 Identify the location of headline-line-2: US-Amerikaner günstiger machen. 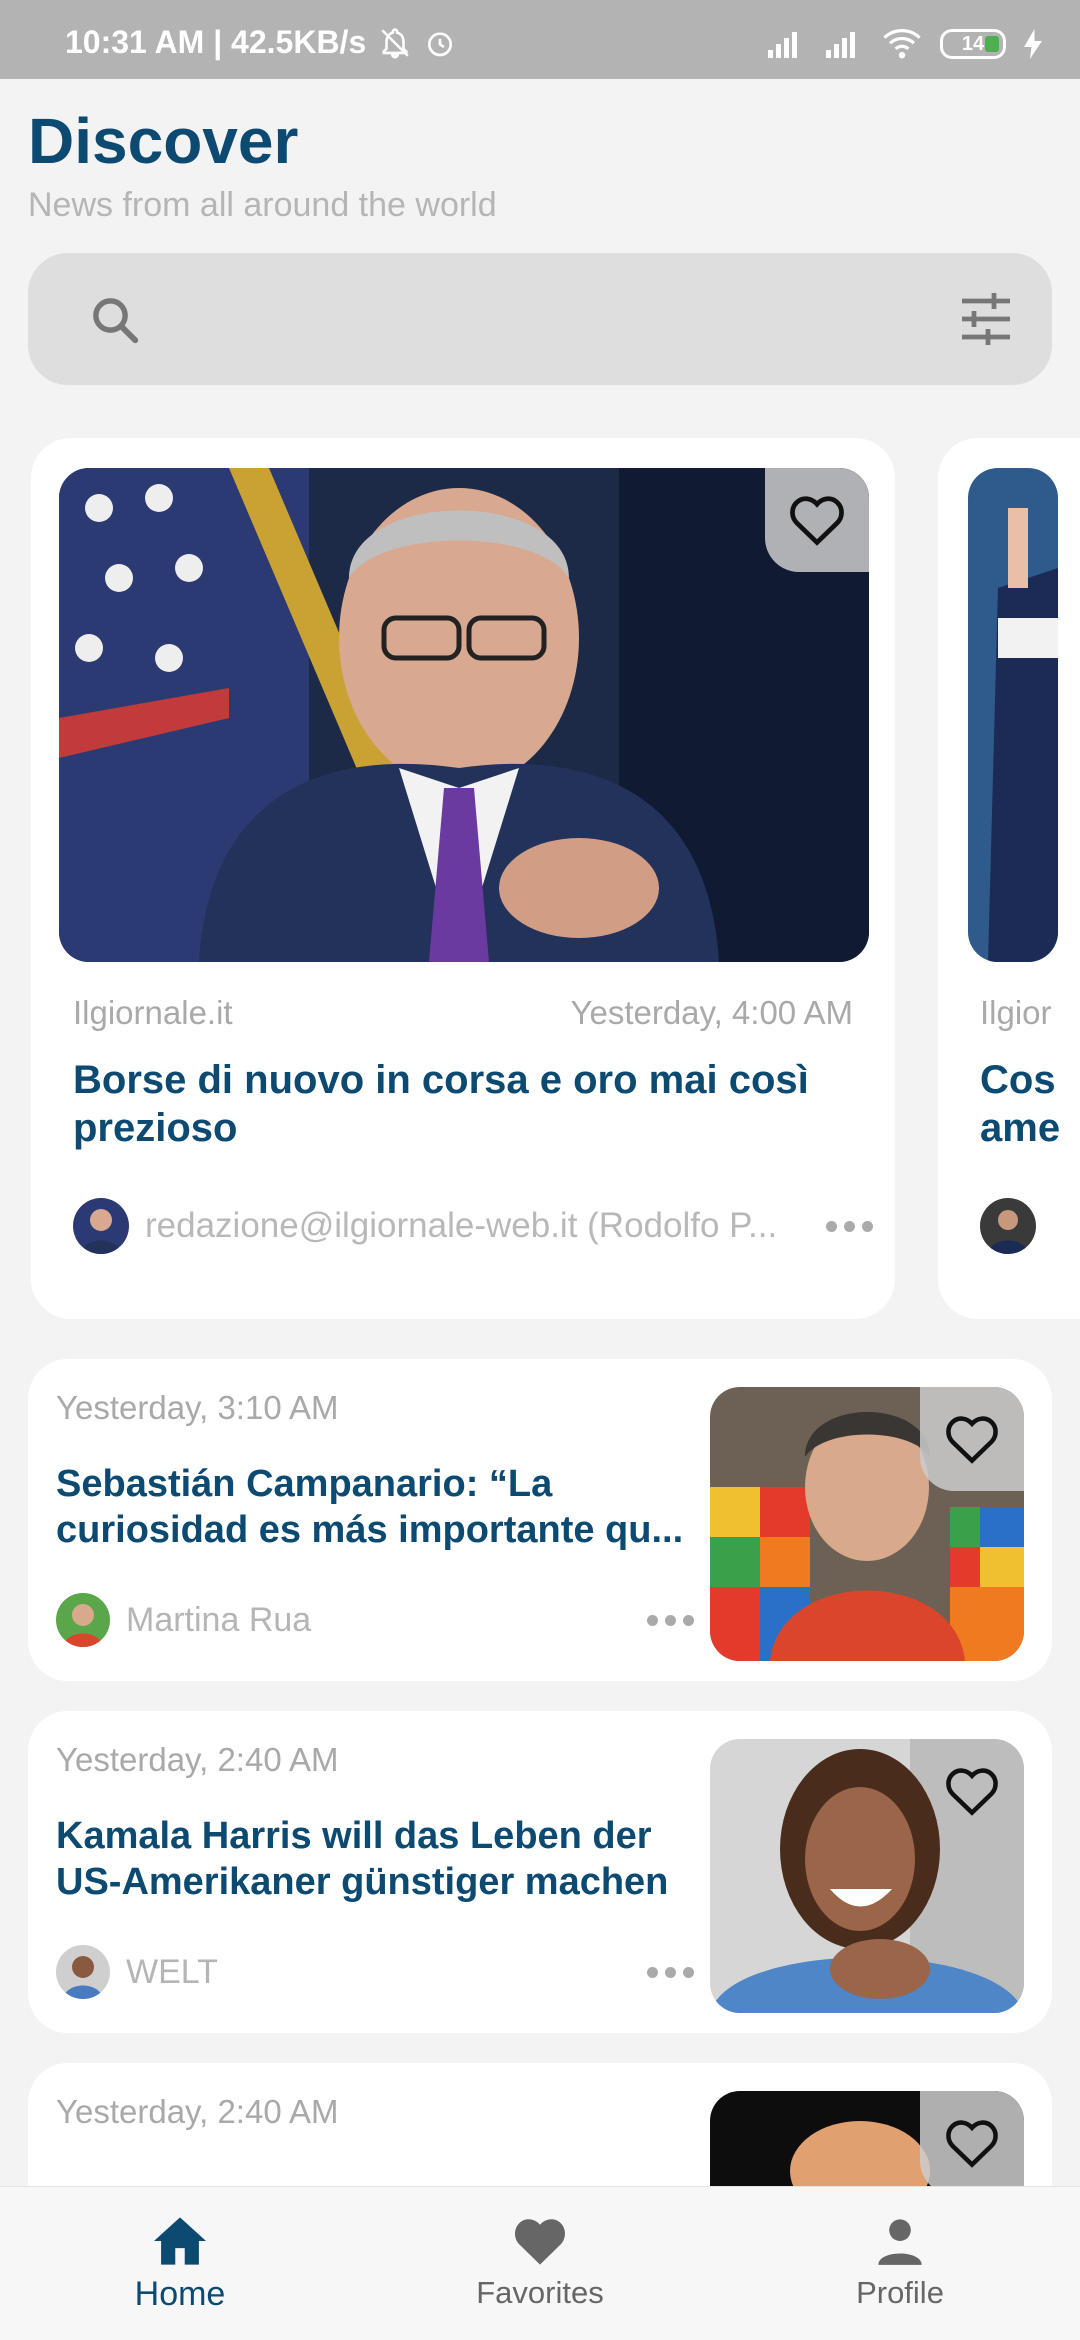
(362, 1882).